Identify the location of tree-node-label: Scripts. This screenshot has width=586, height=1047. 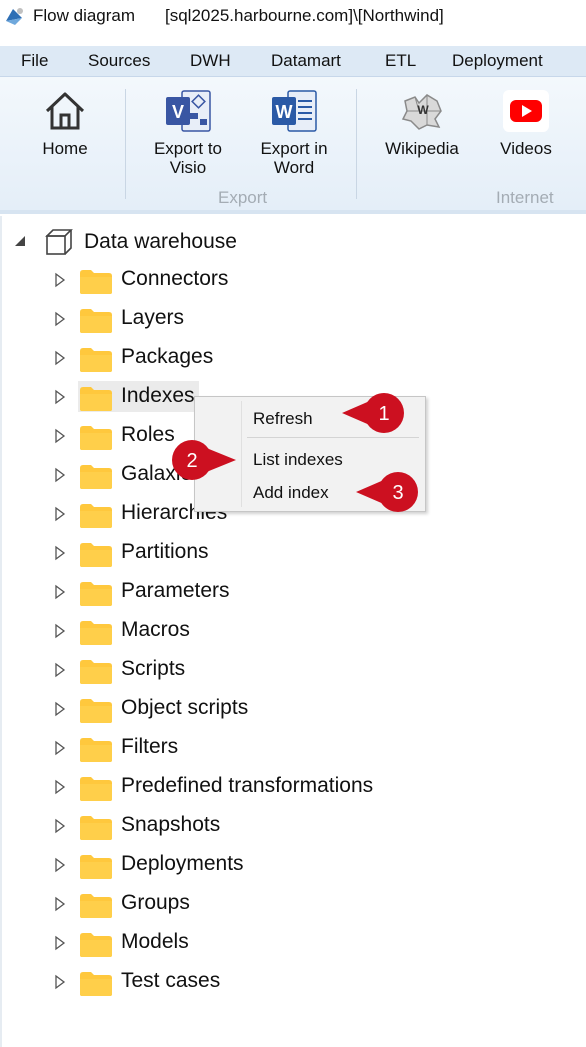
(153, 668).